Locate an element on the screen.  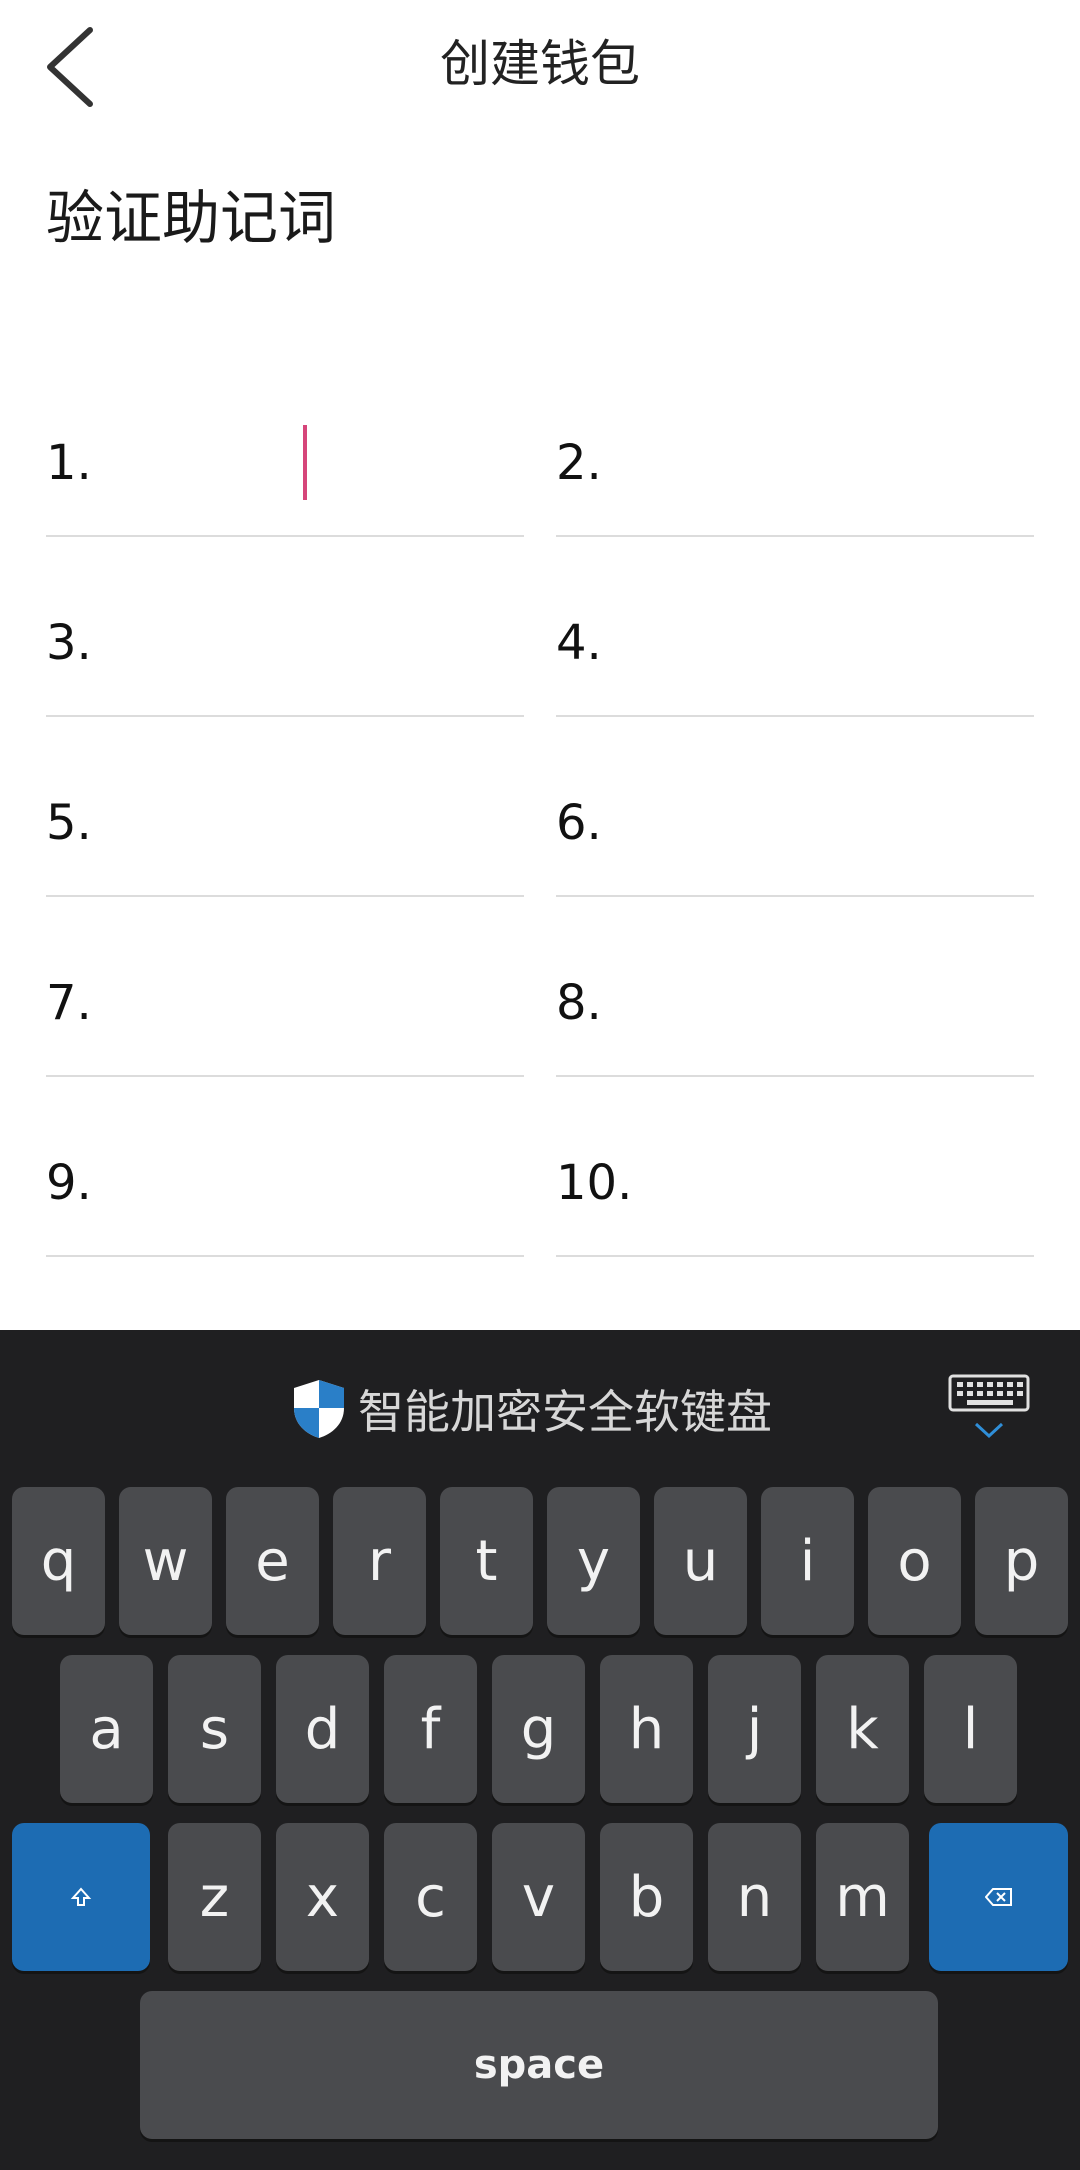
key-w: w is located at coordinates (165, 1561).